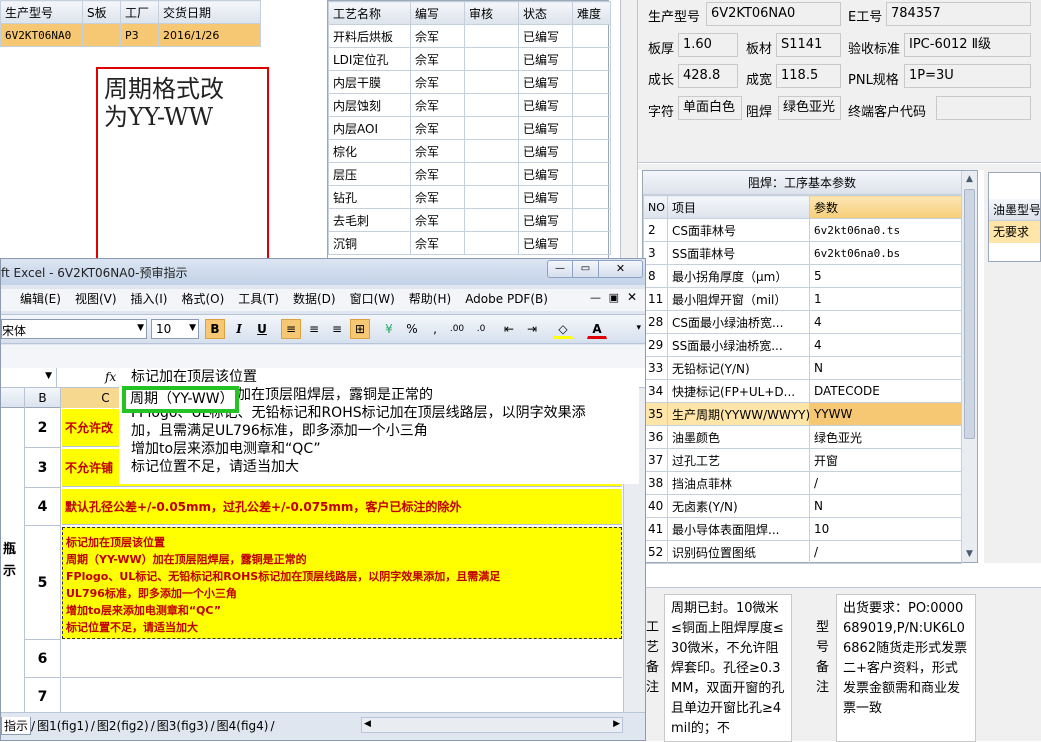 This screenshot has height=742, width=1041. Describe the element at coordinates (41, 35) in the screenshot. I see `cell-model: 6V2KT06NA0` at that location.